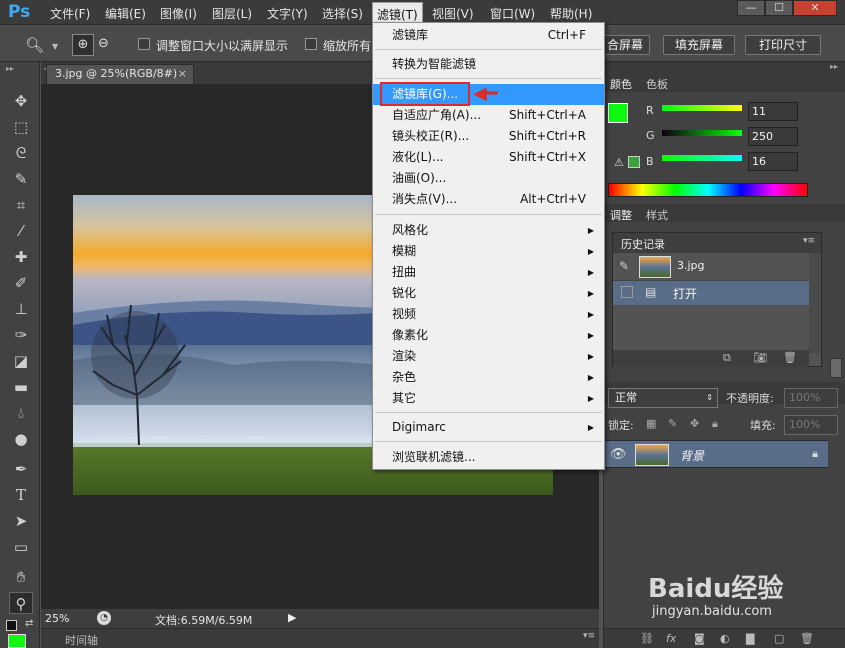 The image size is (845, 648). I want to click on adjustment-layer-icon: ◐, so click(725, 638).